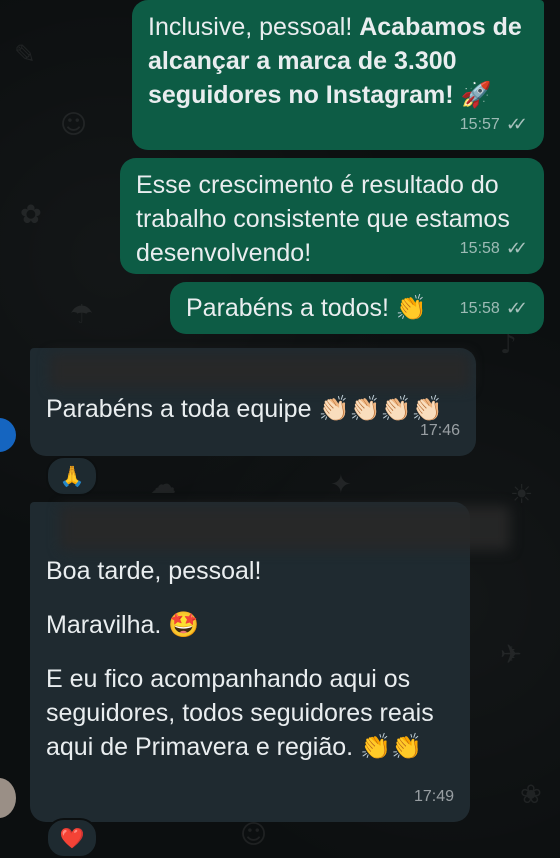  What do you see at coordinates (522, 495) in the screenshot?
I see `doodle-icon: ☀` at bounding box center [522, 495].